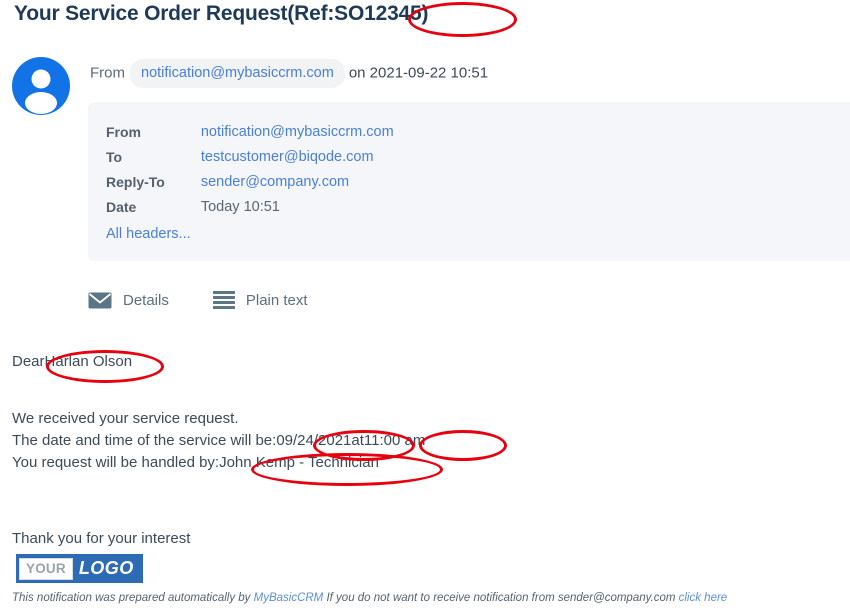 The height and width of the screenshot is (611, 850). Describe the element at coordinates (123, 132) in the screenshot. I see `header-key-from: From` at that location.